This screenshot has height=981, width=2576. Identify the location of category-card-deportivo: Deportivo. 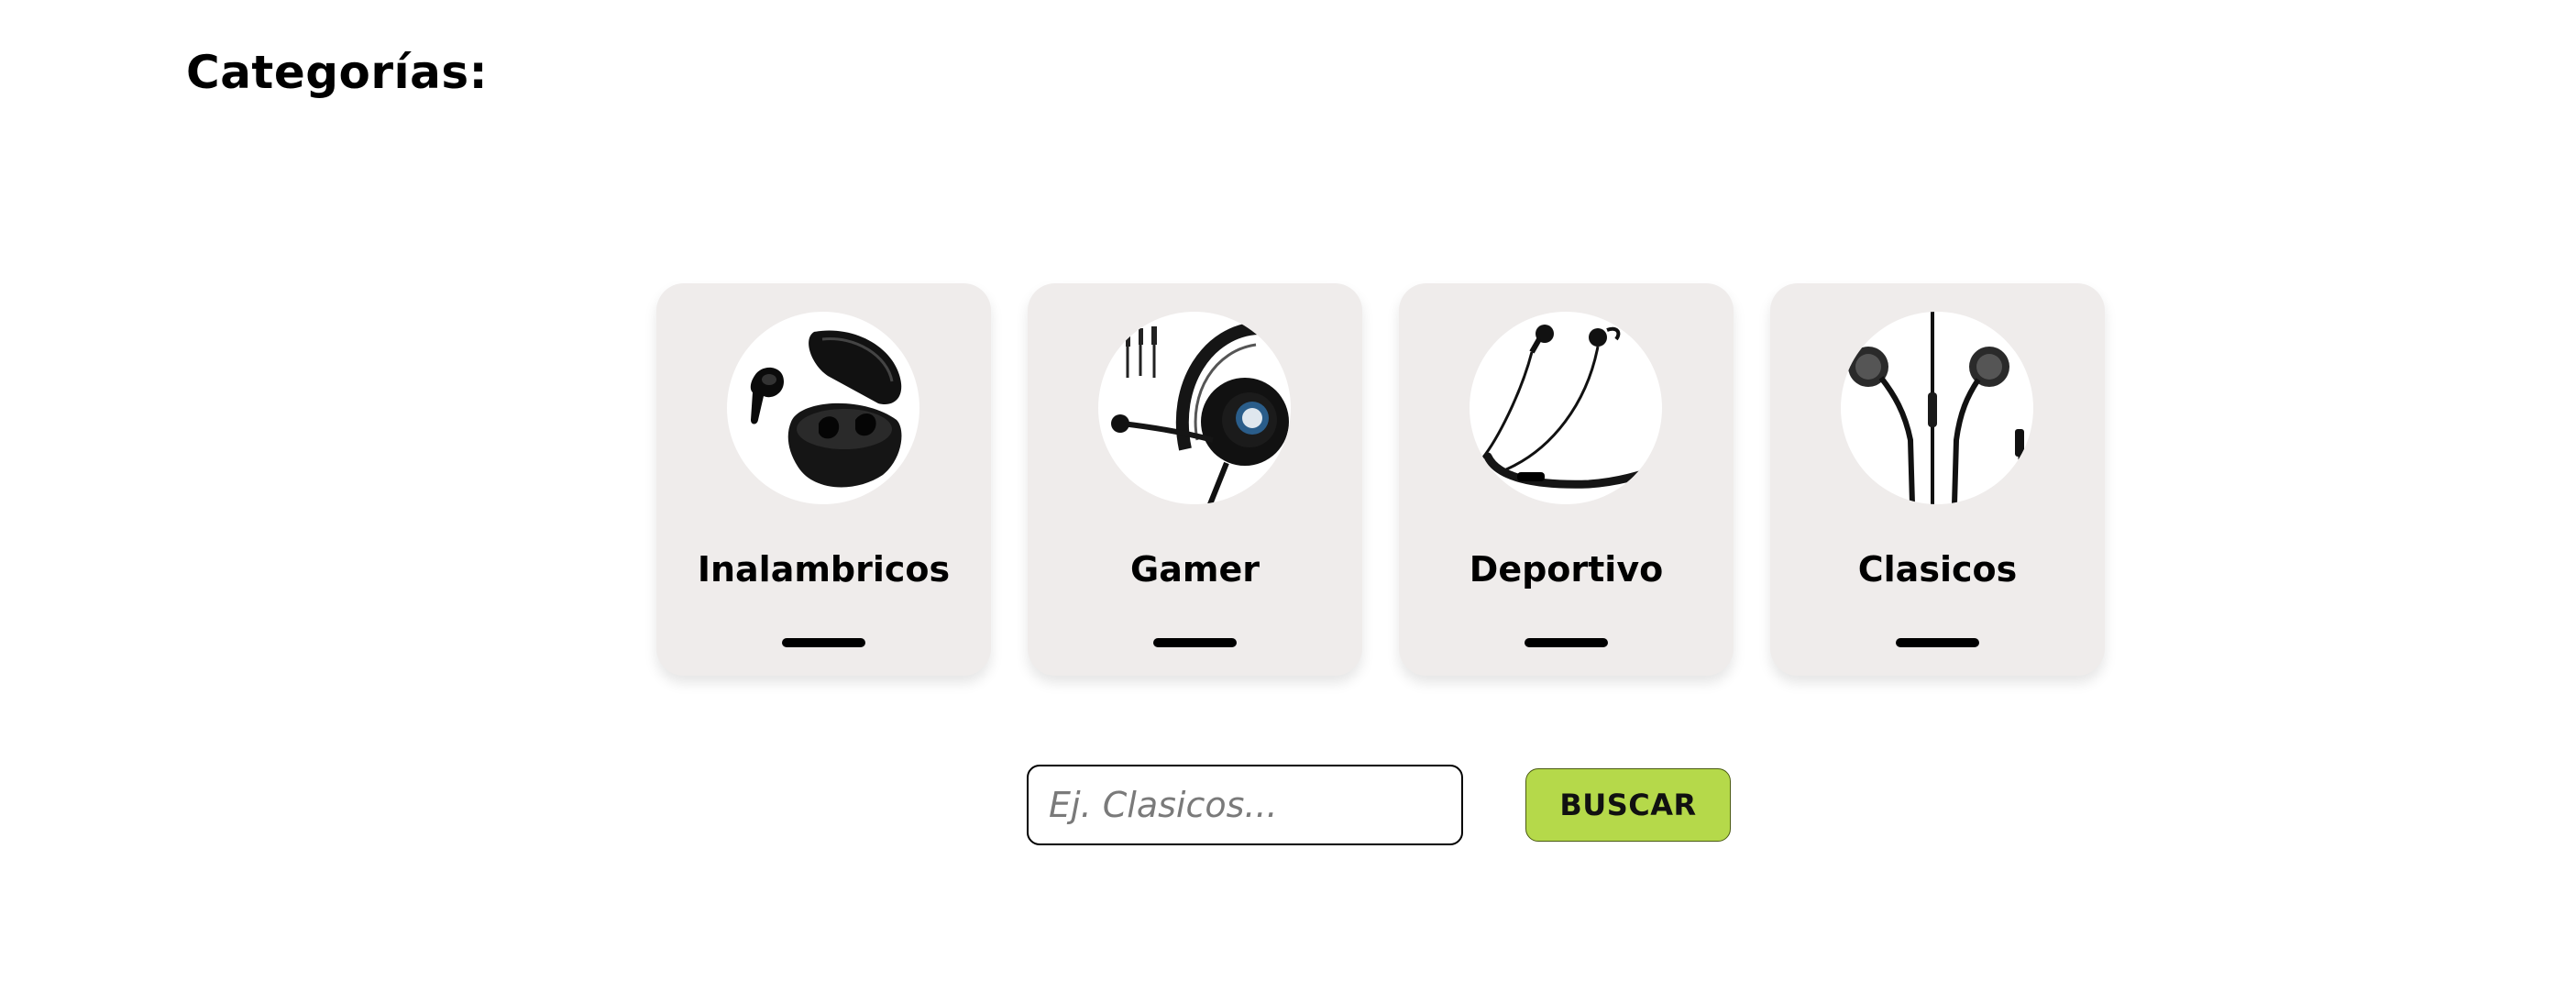
(1567, 480).